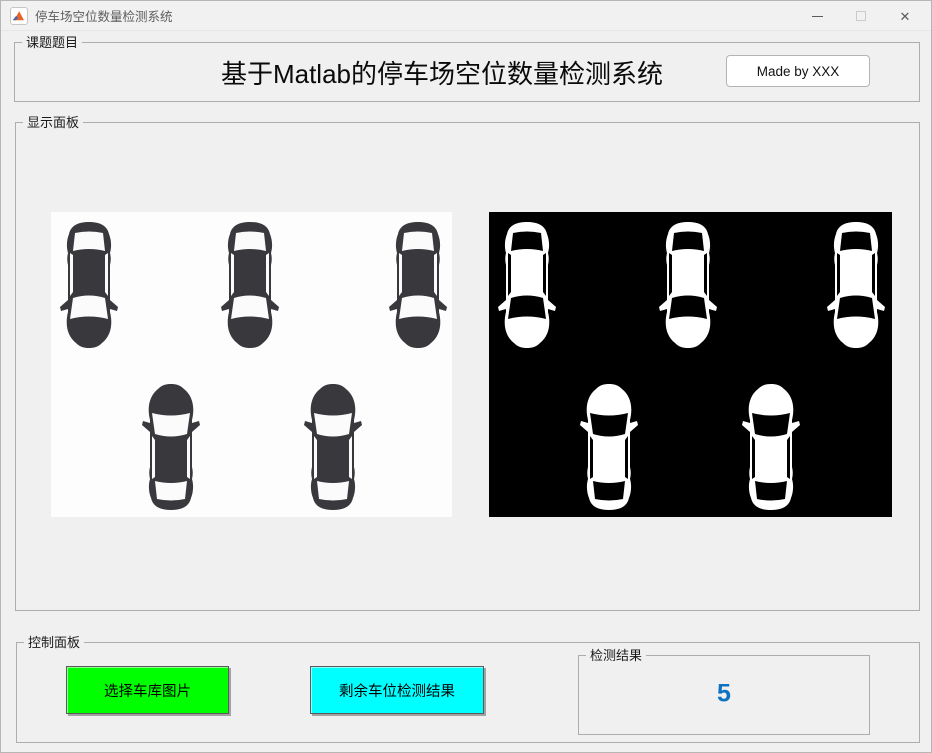 This screenshot has height=753, width=932. Describe the element at coordinates (147, 690) in the screenshot. I see `select-garage-button: 选择车库图片` at that location.